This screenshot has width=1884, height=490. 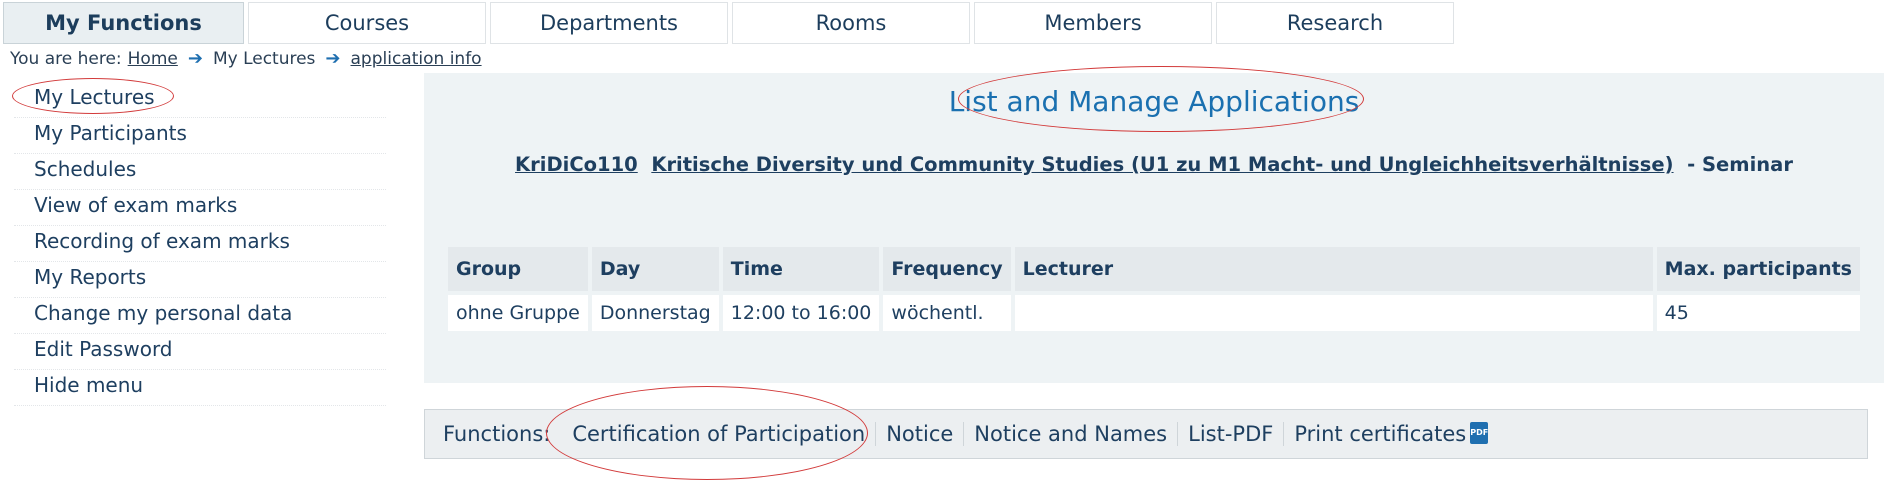 I want to click on sidebar-item-my-participants: My Participants, so click(x=200, y=136).